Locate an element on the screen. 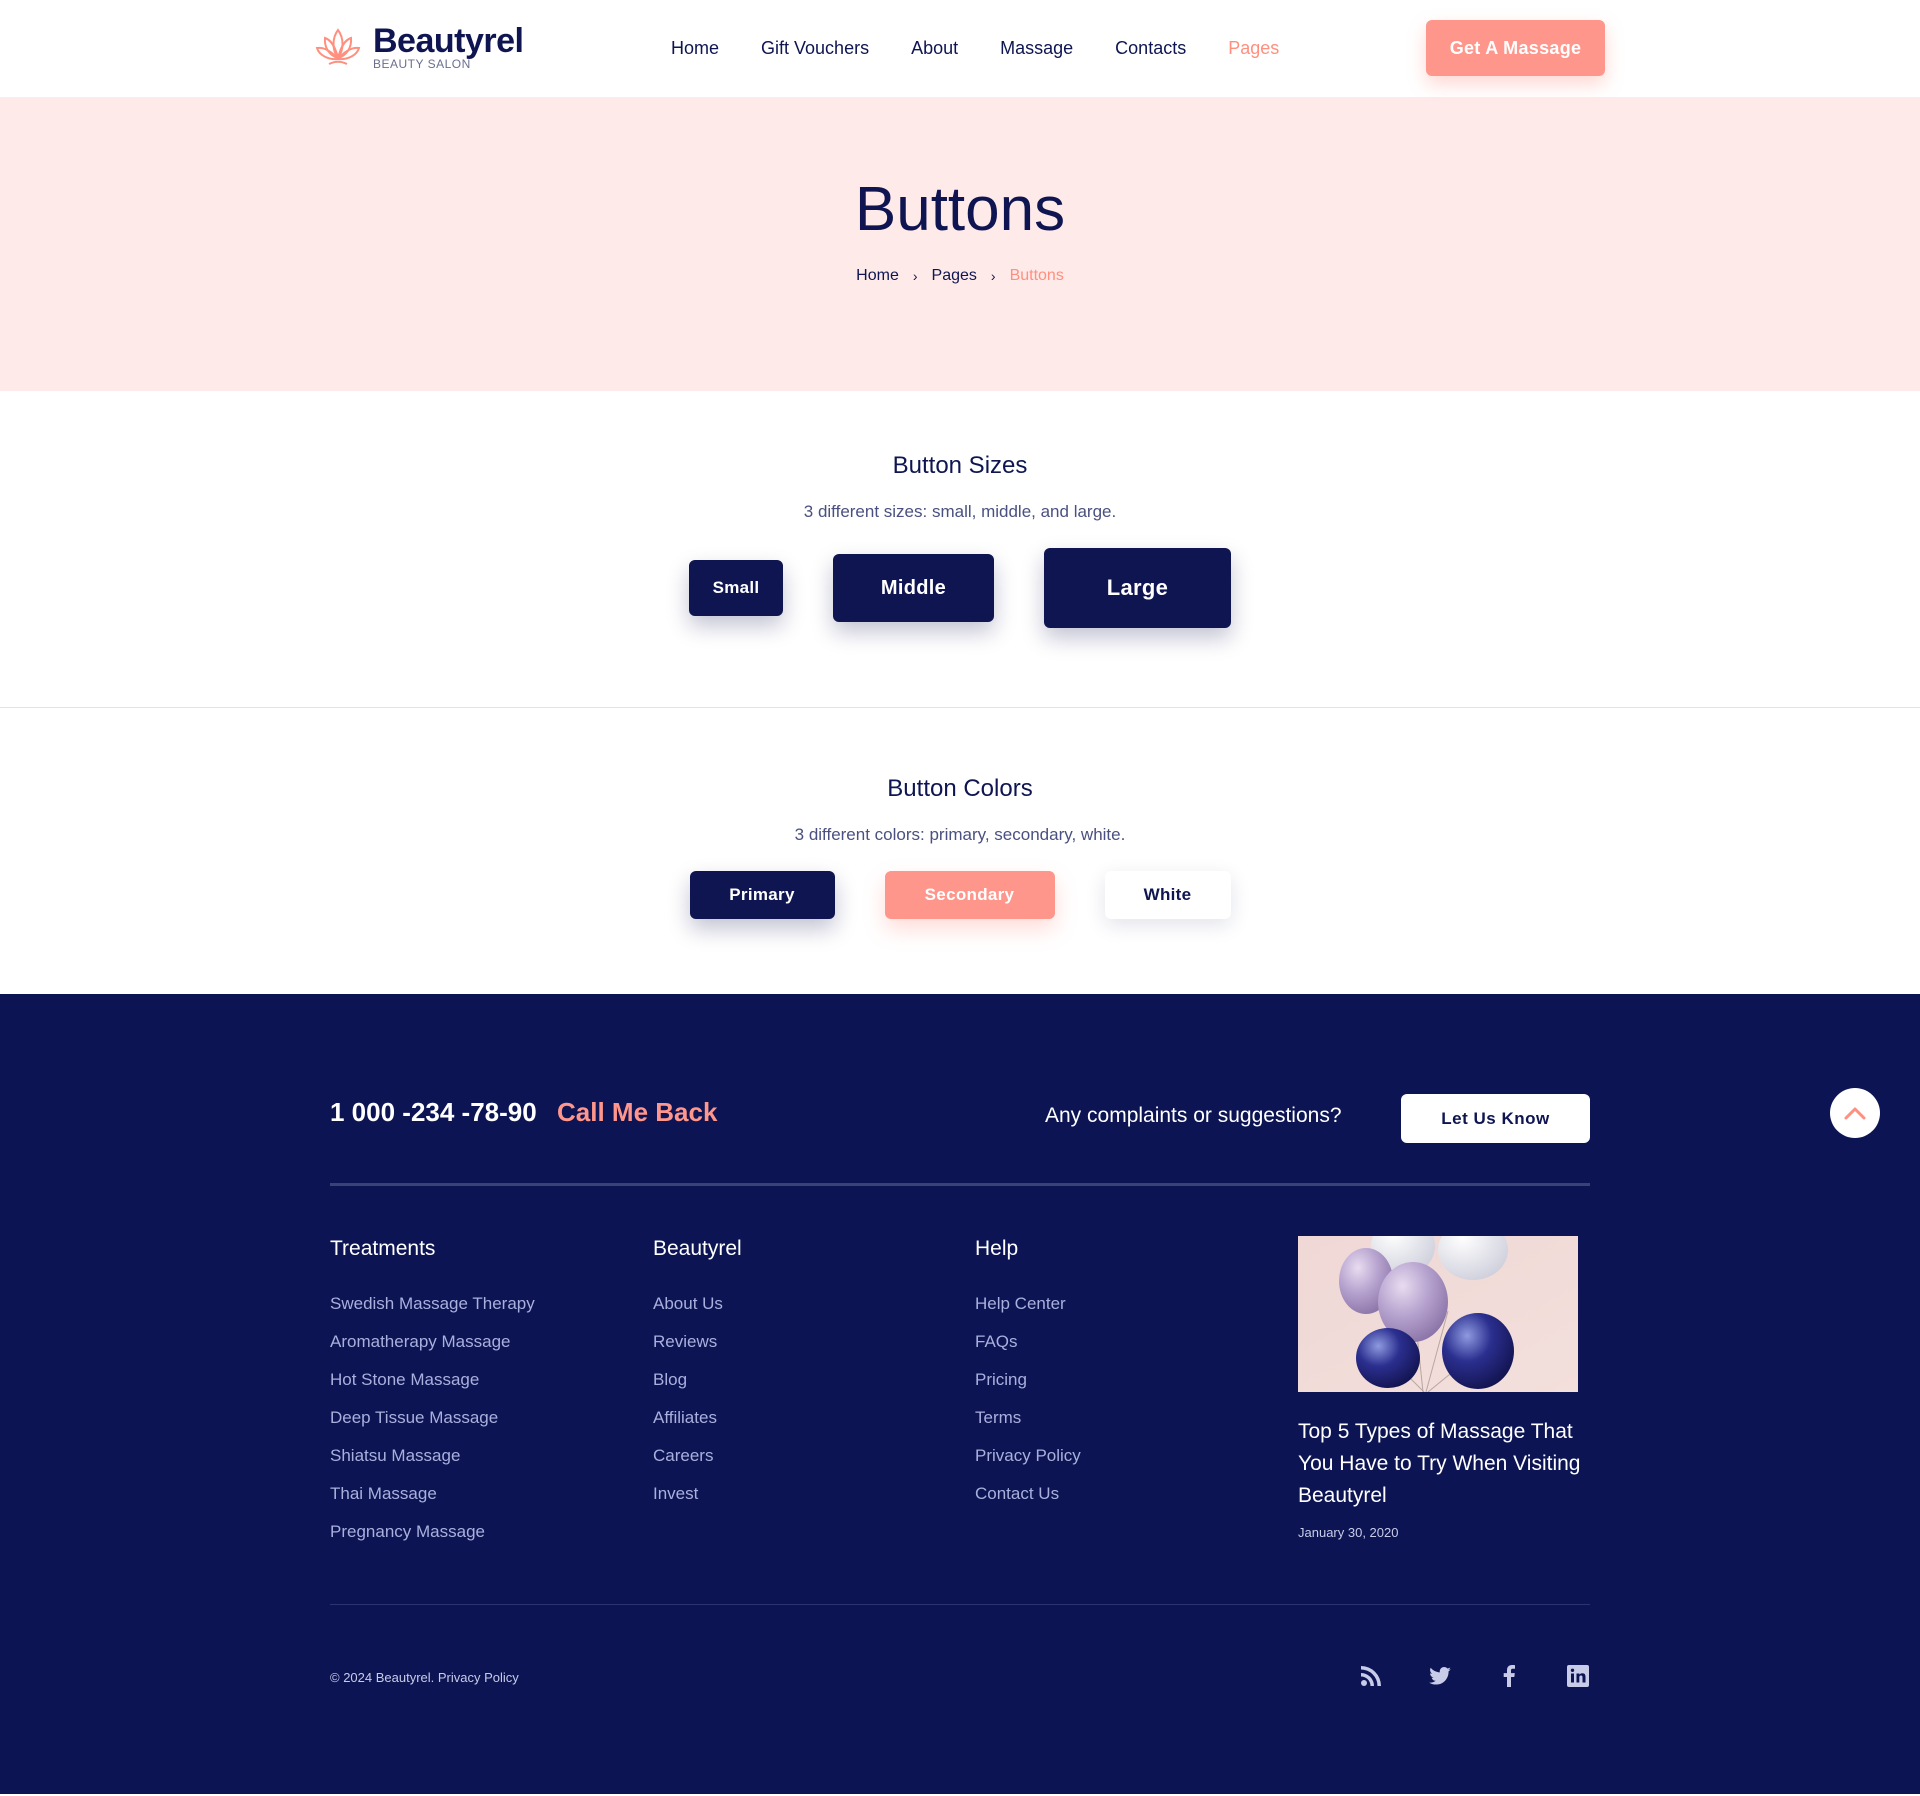 This screenshot has height=1796, width=1920. button-colors-heading: Button Colors is located at coordinates (960, 788).